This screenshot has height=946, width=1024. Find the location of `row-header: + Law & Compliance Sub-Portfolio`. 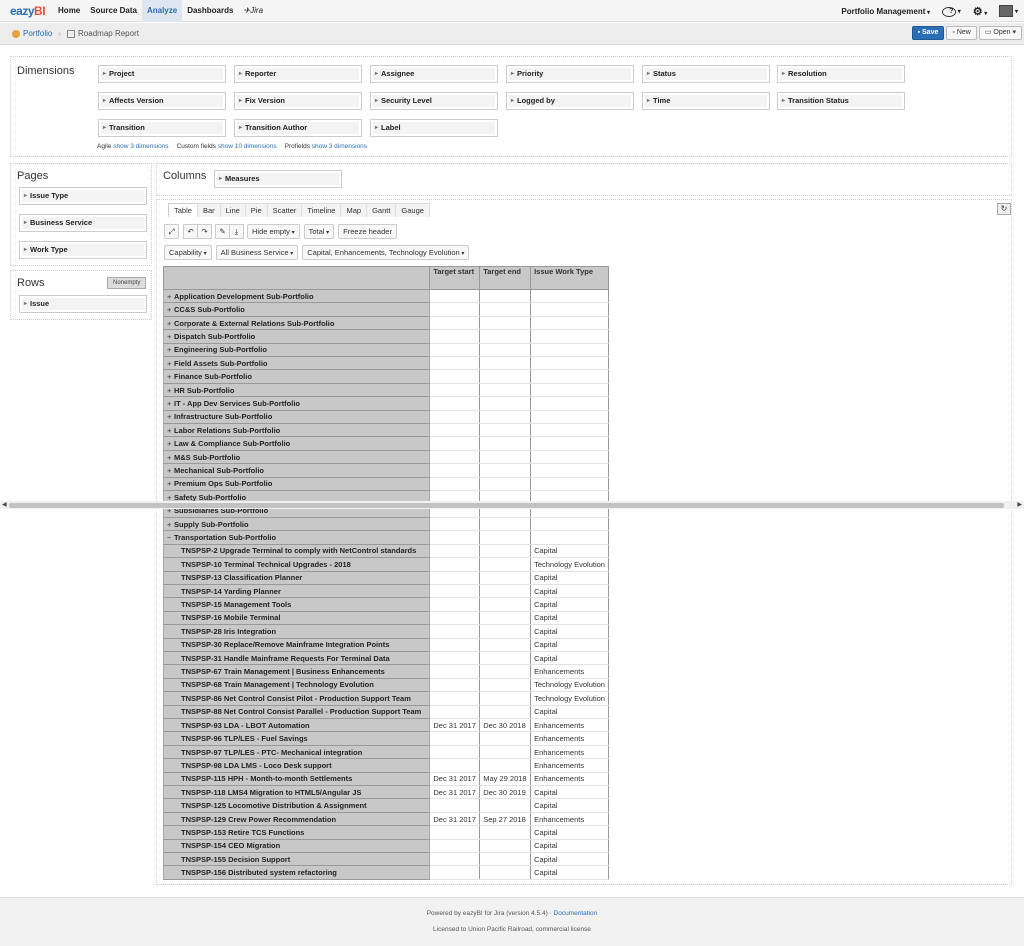

row-header: + Law & Compliance Sub-Portfolio is located at coordinates (296, 443).